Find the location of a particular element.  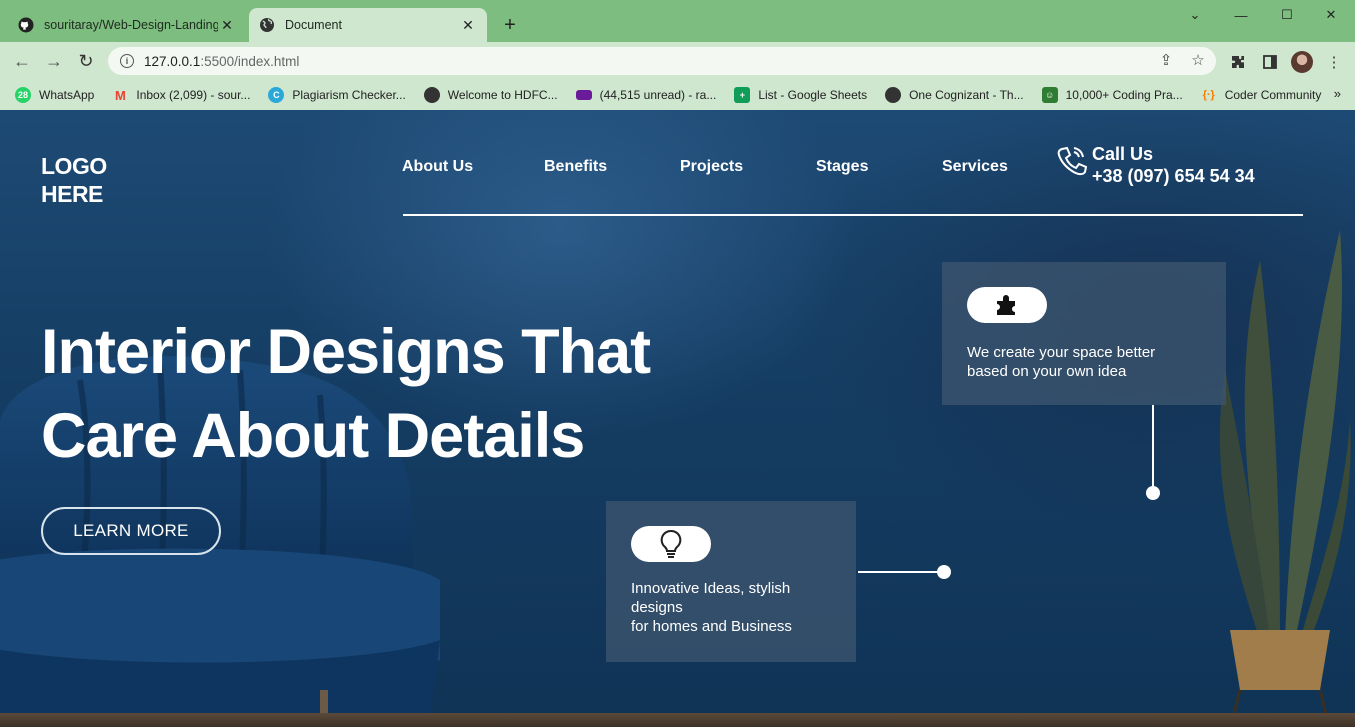

mail-icon is located at coordinates (583, 95).